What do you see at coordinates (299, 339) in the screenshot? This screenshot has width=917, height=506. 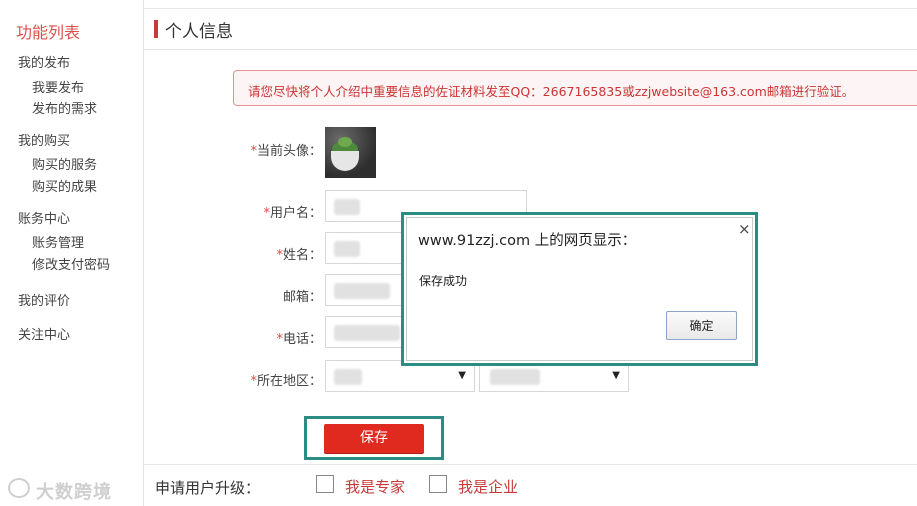 I see `phone-label: *电话：` at bounding box center [299, 339].